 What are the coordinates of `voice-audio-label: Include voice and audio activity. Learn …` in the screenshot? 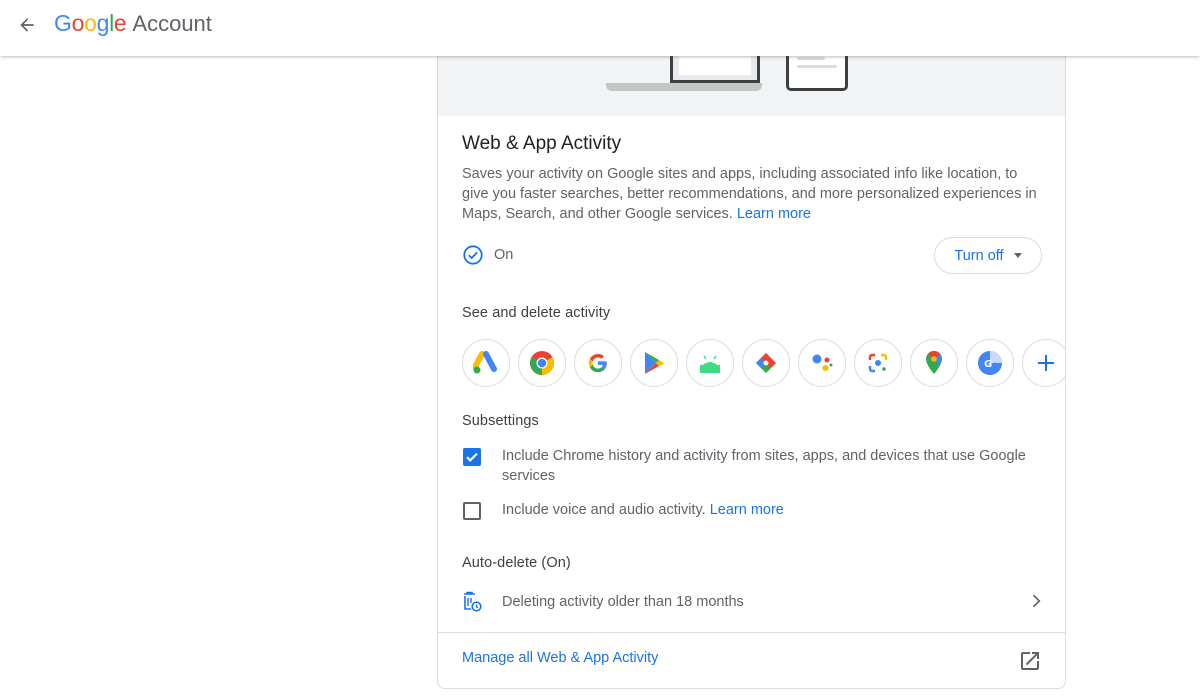 It's located at (767, 510).